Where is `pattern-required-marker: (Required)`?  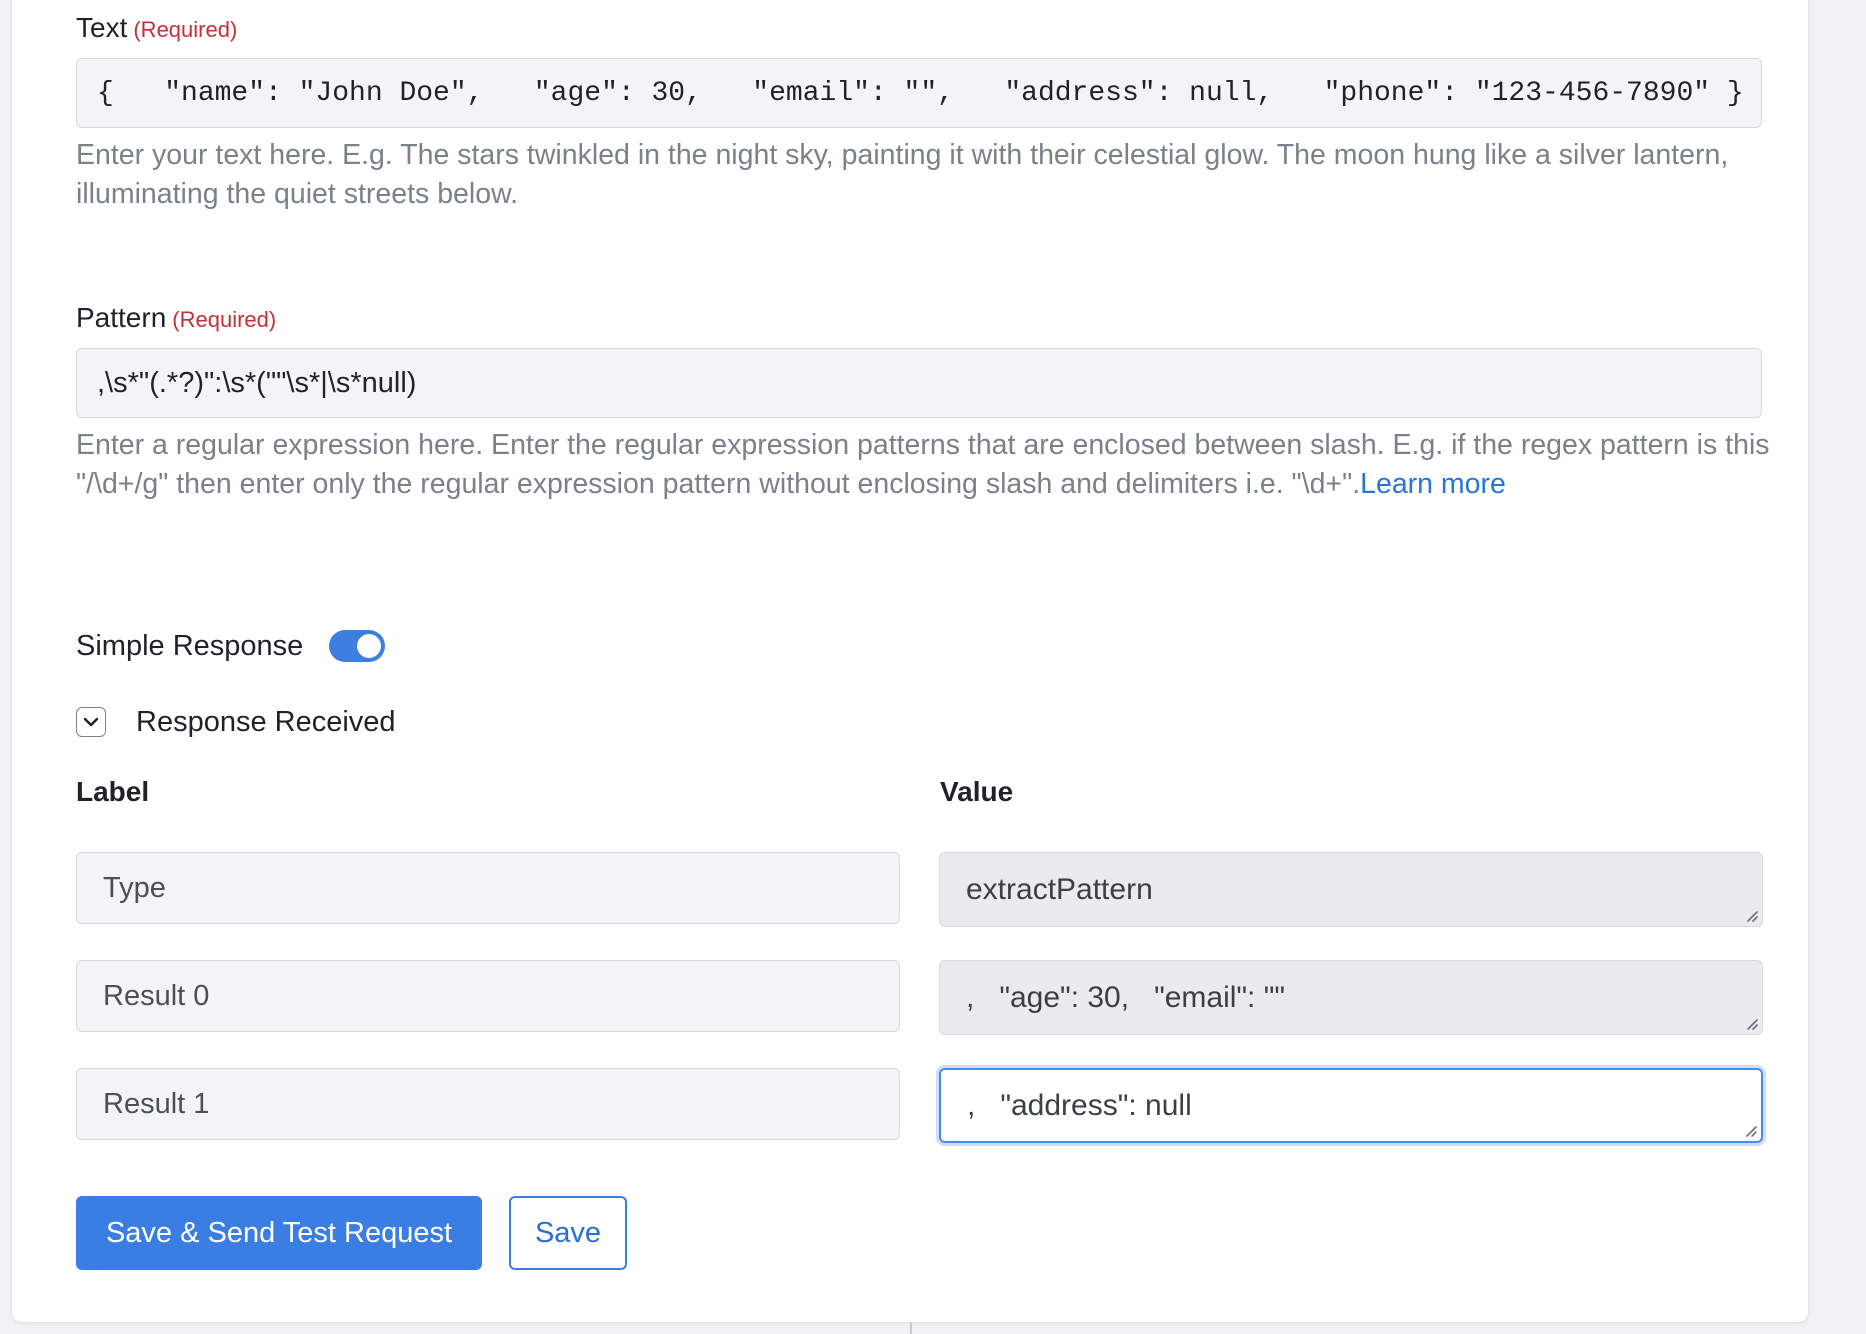
pattern-required-marker: (Required) is located at coordinates (224, 319).